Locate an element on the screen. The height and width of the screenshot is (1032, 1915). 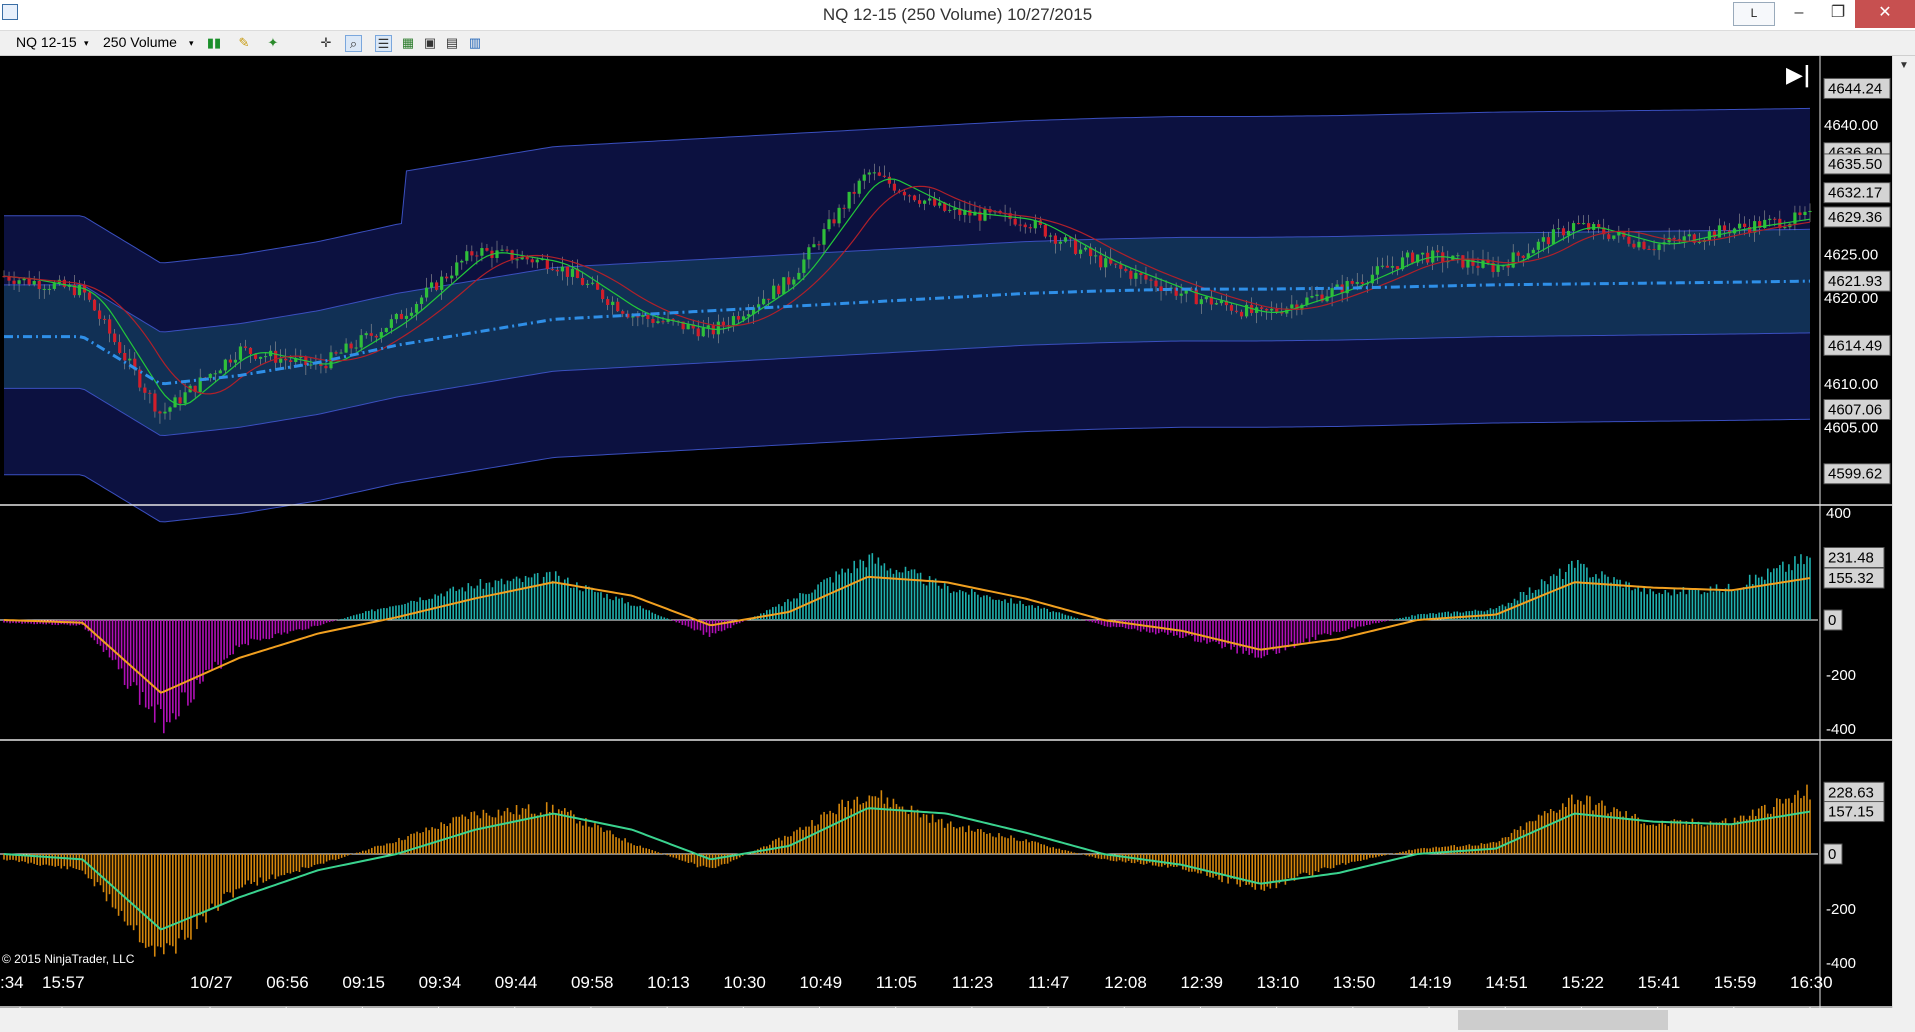
marker-icon: ✦ is located at coordinates (273, 43).